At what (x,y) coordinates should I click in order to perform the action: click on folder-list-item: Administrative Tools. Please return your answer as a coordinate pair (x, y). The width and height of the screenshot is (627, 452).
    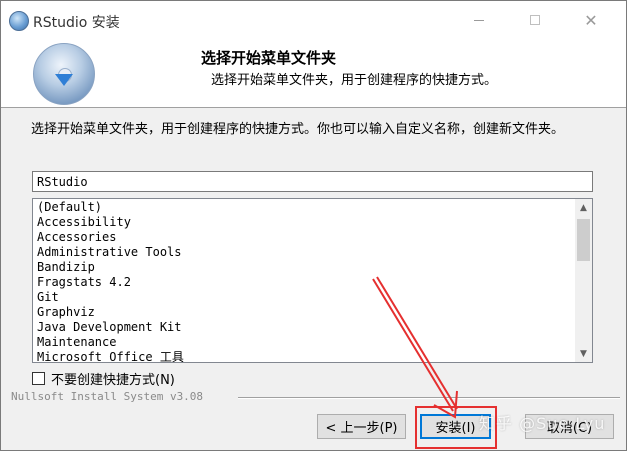
    Looking at the image, I should click on (314, 252).